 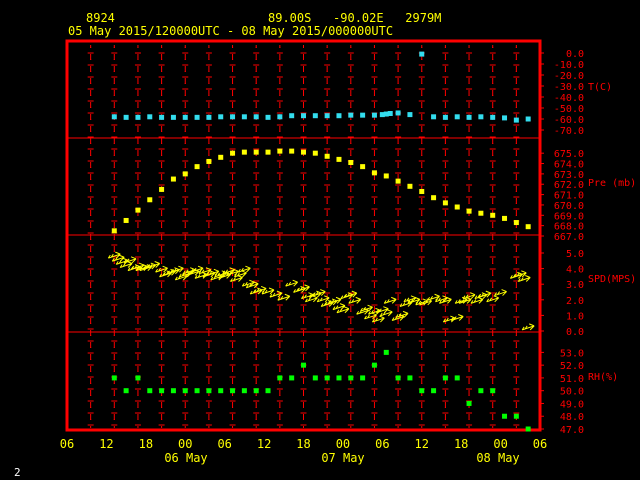 What do you see at coordinates (572, 430) in the screenshot?
I see `y-tick-label: 47.0` at bounding box center [572, 430].